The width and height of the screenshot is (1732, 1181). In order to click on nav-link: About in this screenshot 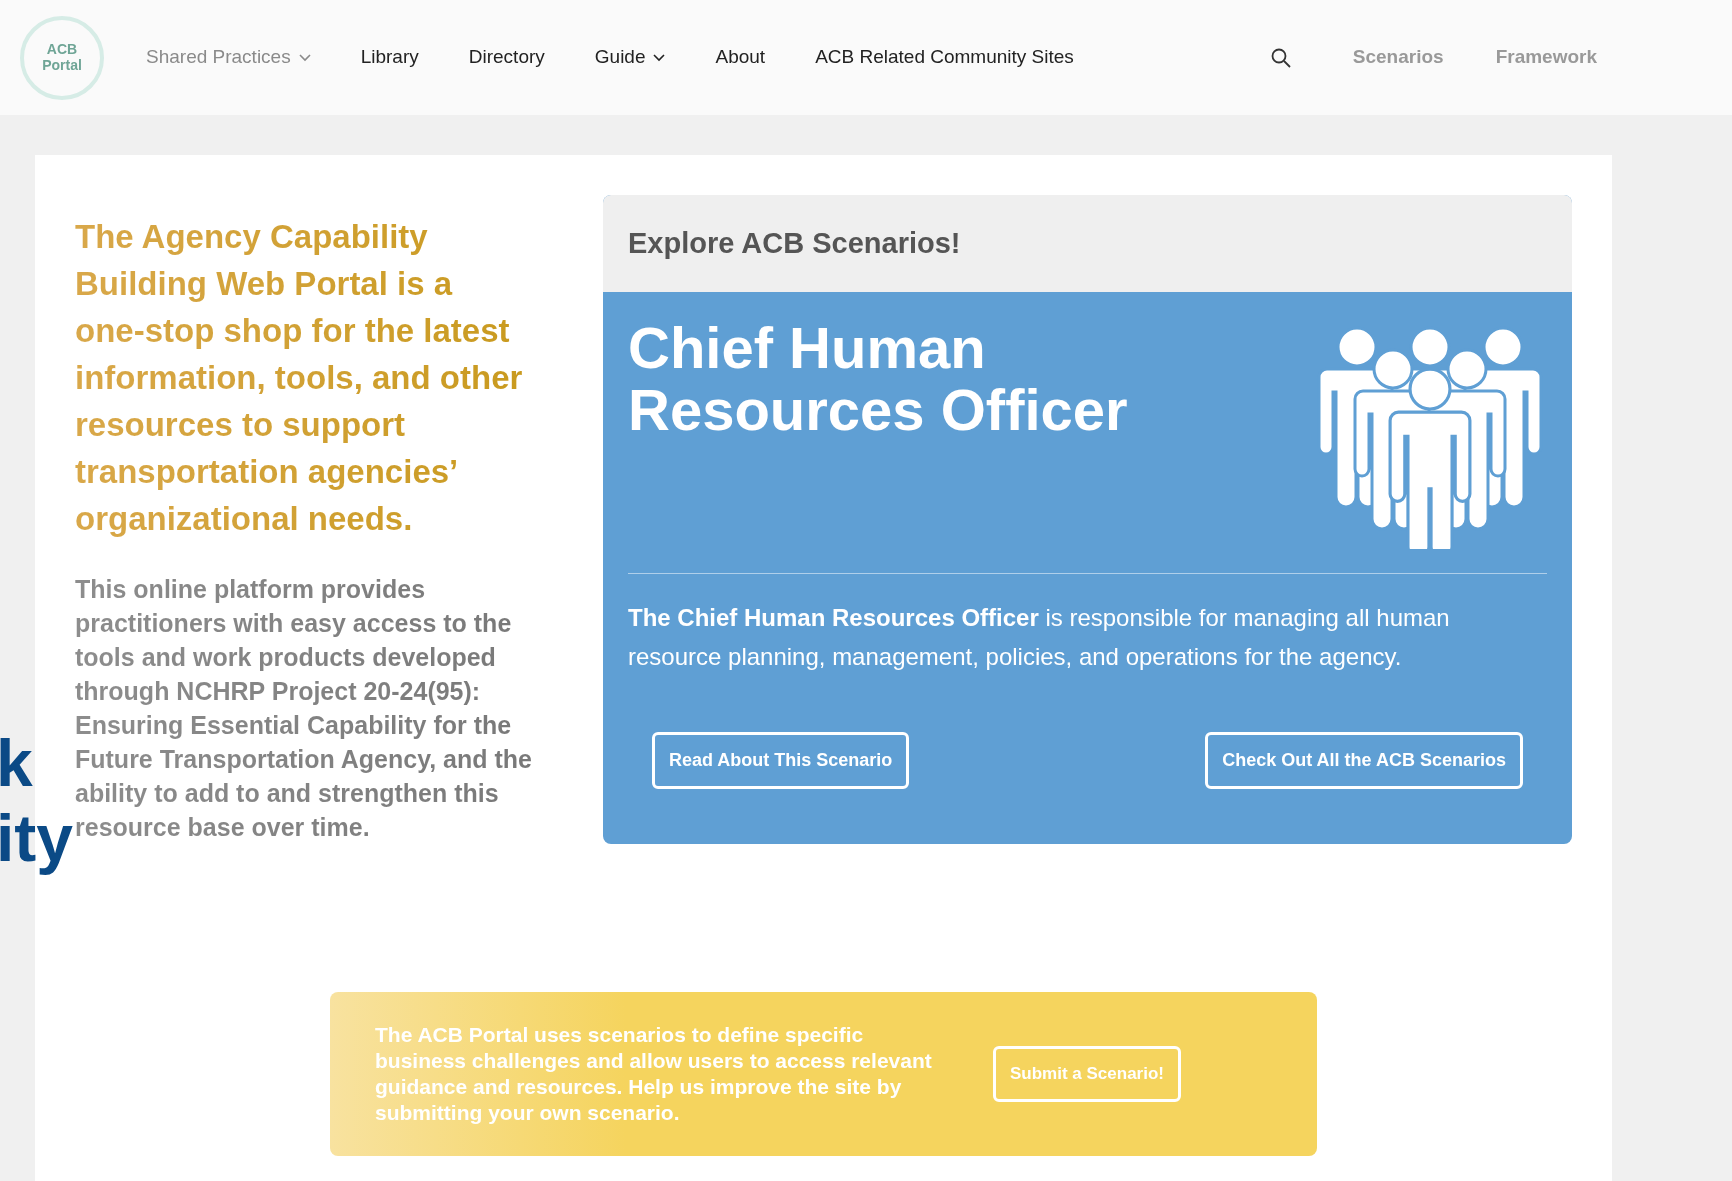, I will do `click(740, 57)`.